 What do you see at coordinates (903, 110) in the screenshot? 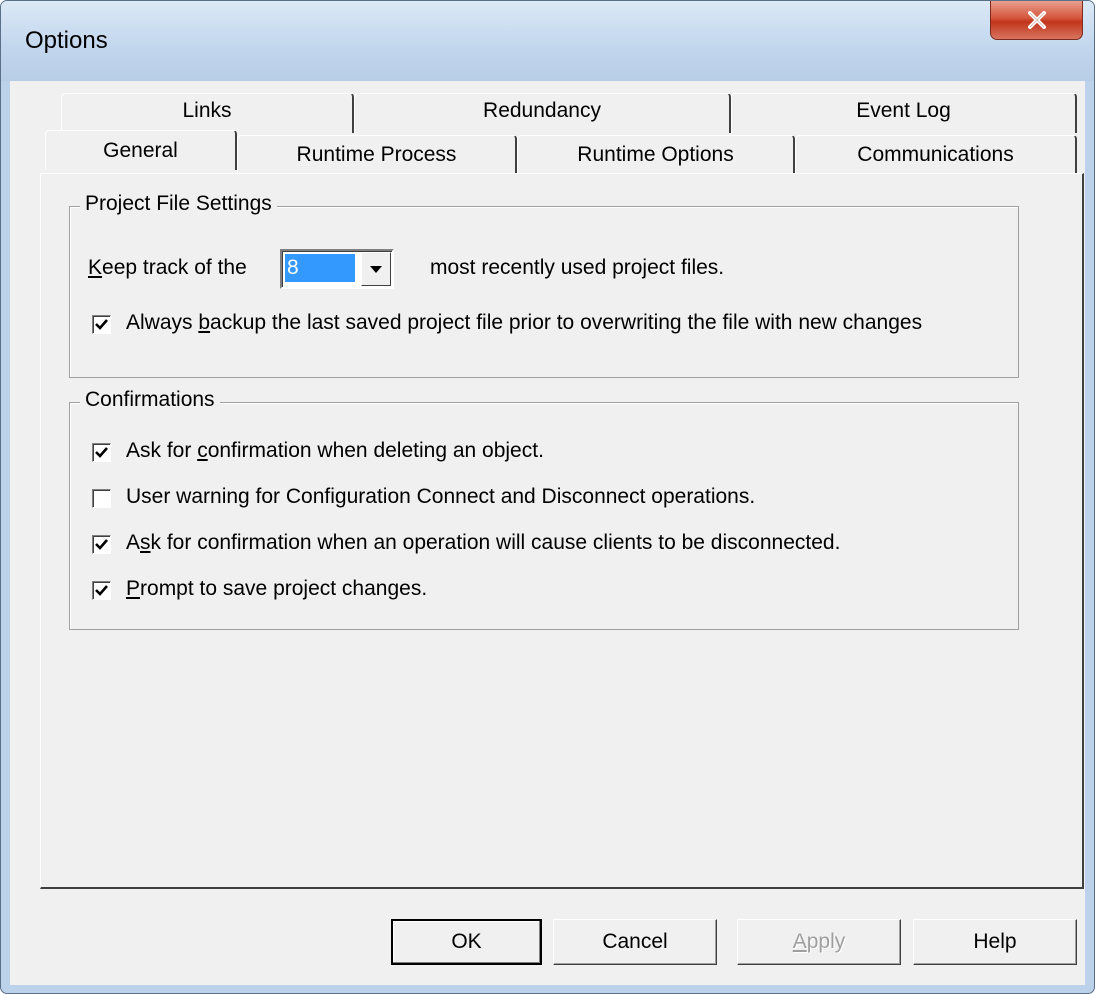
I see `tab-event-log-label: Event Log` at bounding box center [903, 110].